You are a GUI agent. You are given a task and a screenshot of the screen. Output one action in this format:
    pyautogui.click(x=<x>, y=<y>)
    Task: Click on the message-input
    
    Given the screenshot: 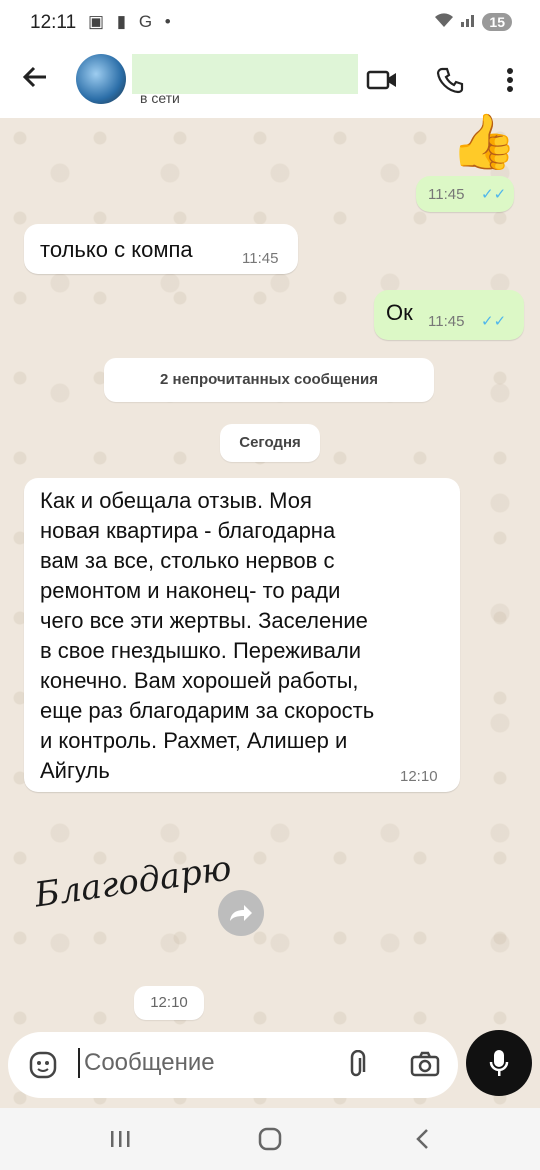 What is the action you would take?
    pyautogui.click(x=207, y=1063)
    